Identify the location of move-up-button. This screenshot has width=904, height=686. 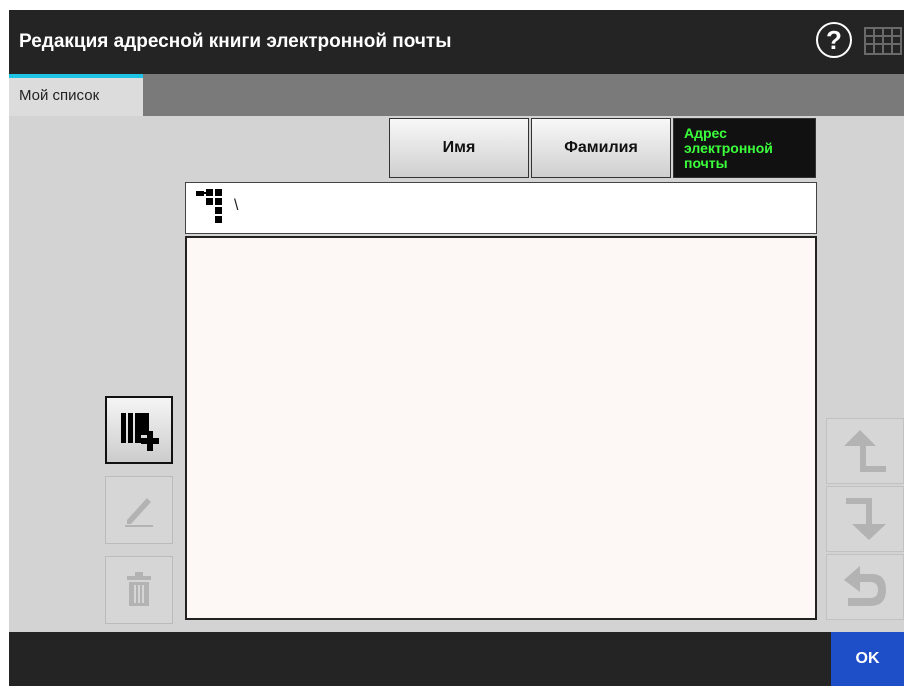
(865, 451).